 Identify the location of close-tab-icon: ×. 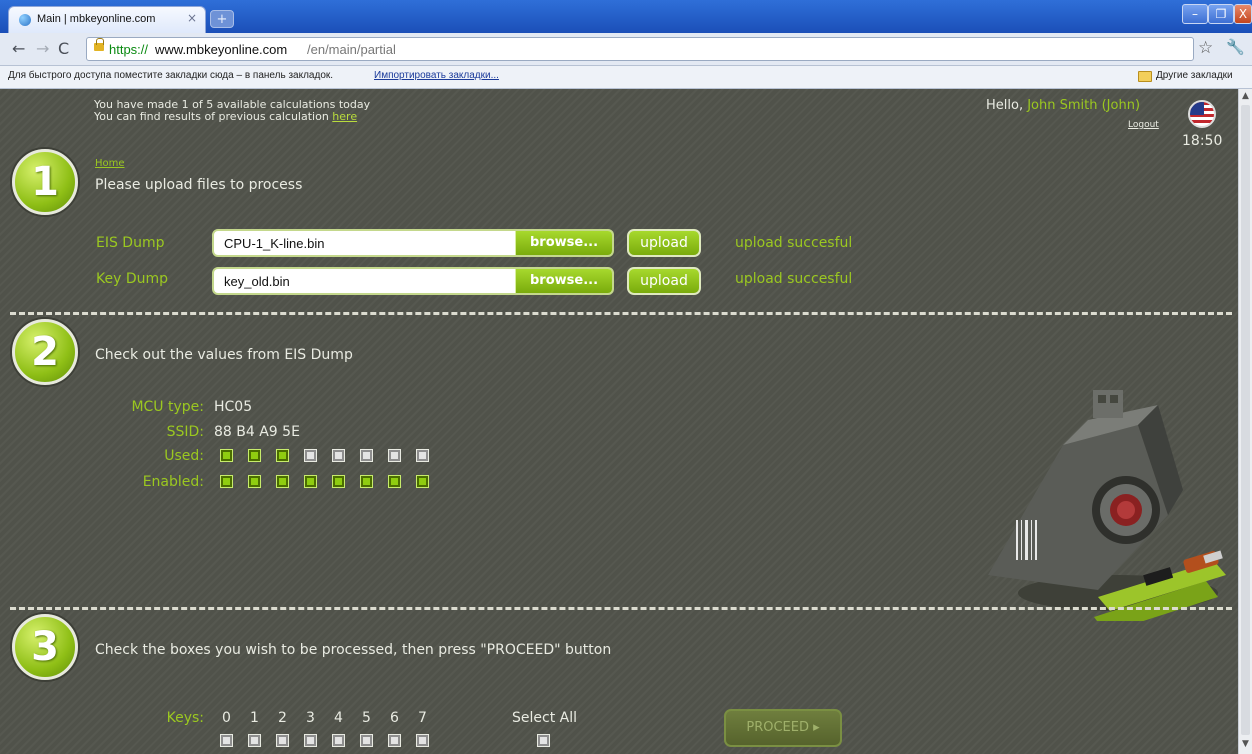
(192, 18).